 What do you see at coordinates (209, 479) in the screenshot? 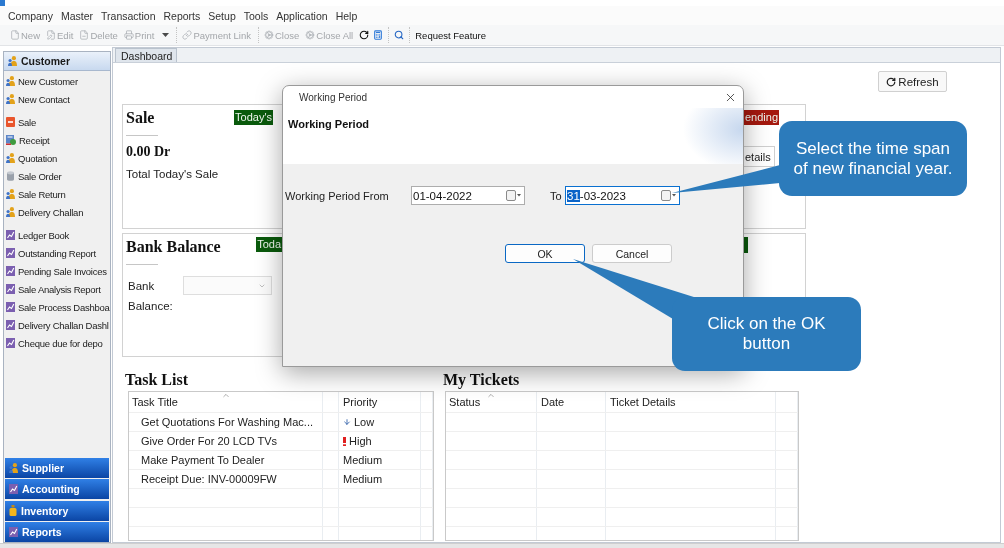
I see `task-title: Receipt Due: INV-00009FW` at bounding box center [209, 479].